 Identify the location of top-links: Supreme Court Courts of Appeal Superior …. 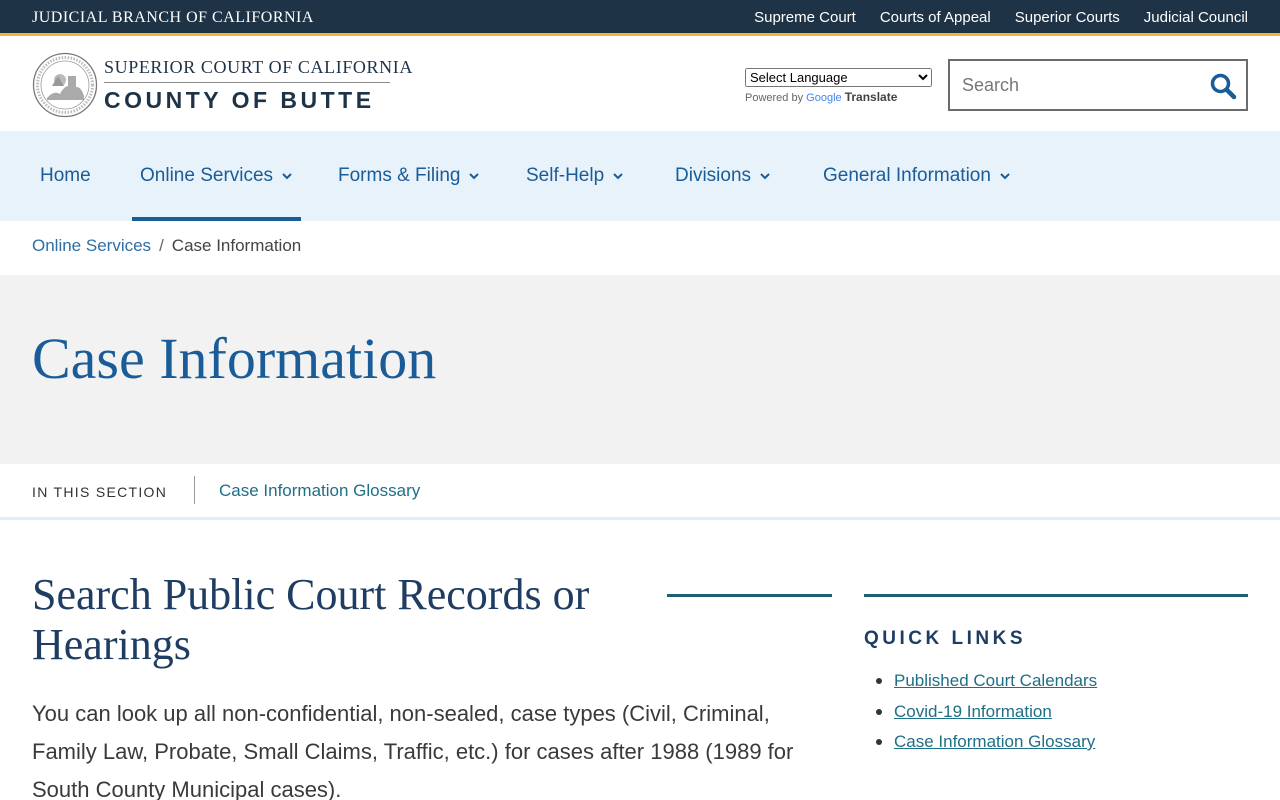
(1001, 17).